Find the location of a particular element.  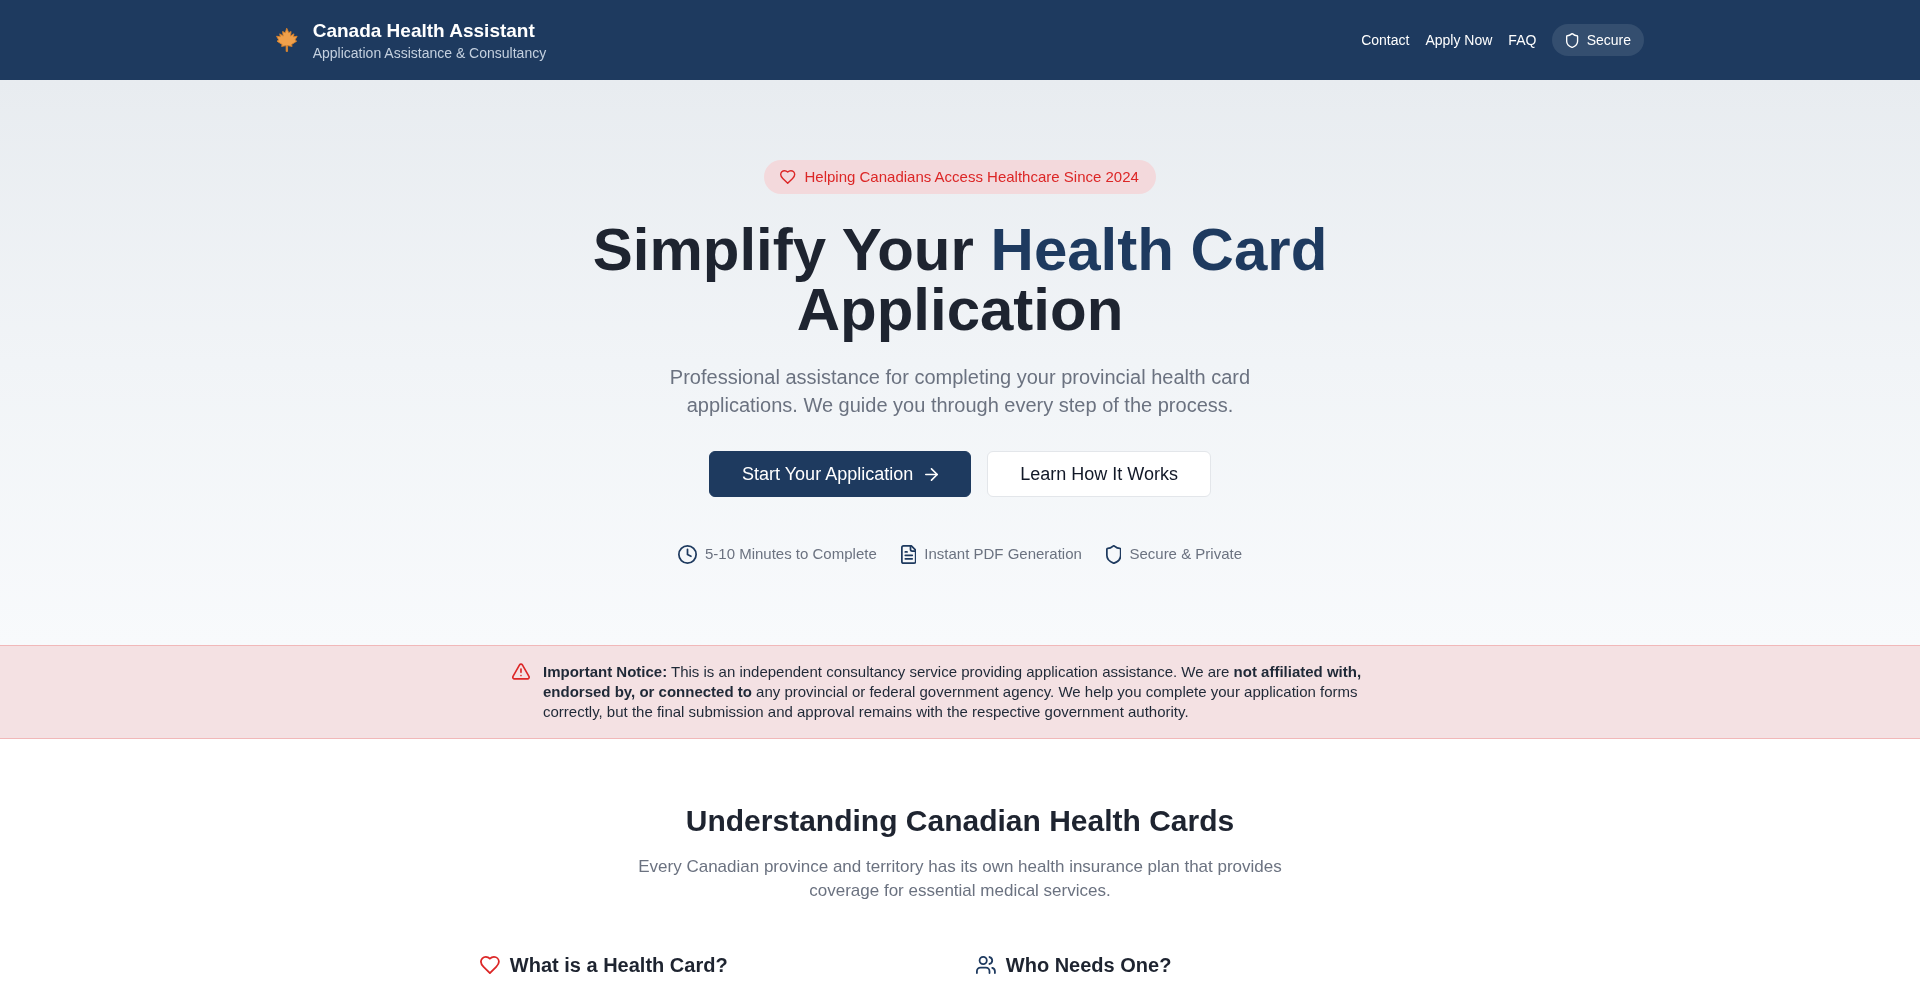

secondary-button: Learn How It Works is located at coordinates (1099, 474).